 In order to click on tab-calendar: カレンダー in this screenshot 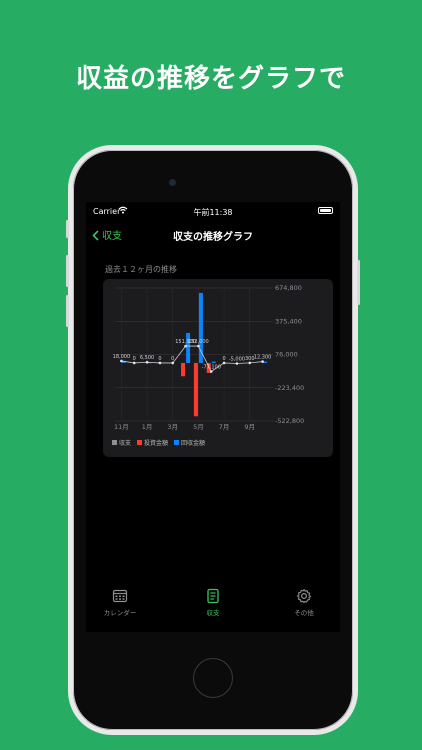, I will do `click(120, 602)`.